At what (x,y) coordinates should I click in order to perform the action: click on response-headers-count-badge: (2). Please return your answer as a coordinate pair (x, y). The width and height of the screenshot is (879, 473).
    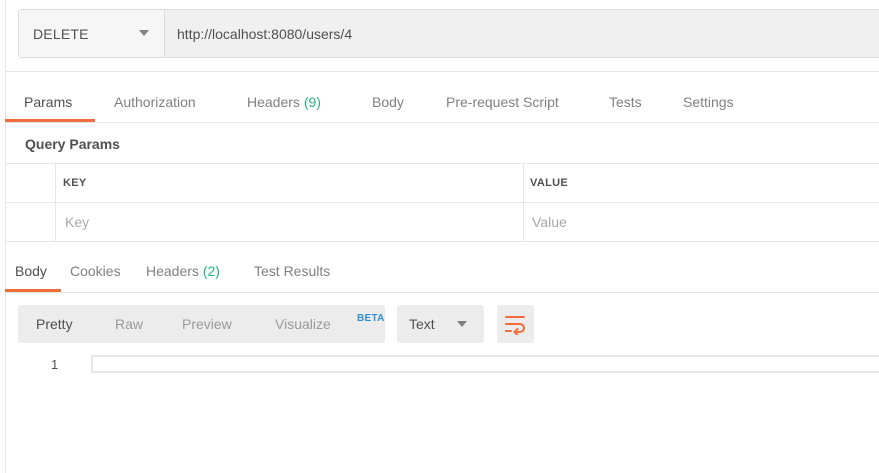
    Looking at the image, I should click on (211, 271).